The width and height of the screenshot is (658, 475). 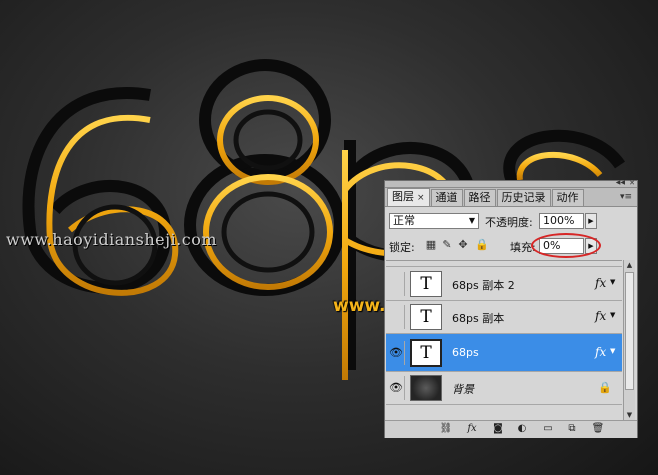 I want to click on lock-icon: 🔒, so click(x=605, y=387).